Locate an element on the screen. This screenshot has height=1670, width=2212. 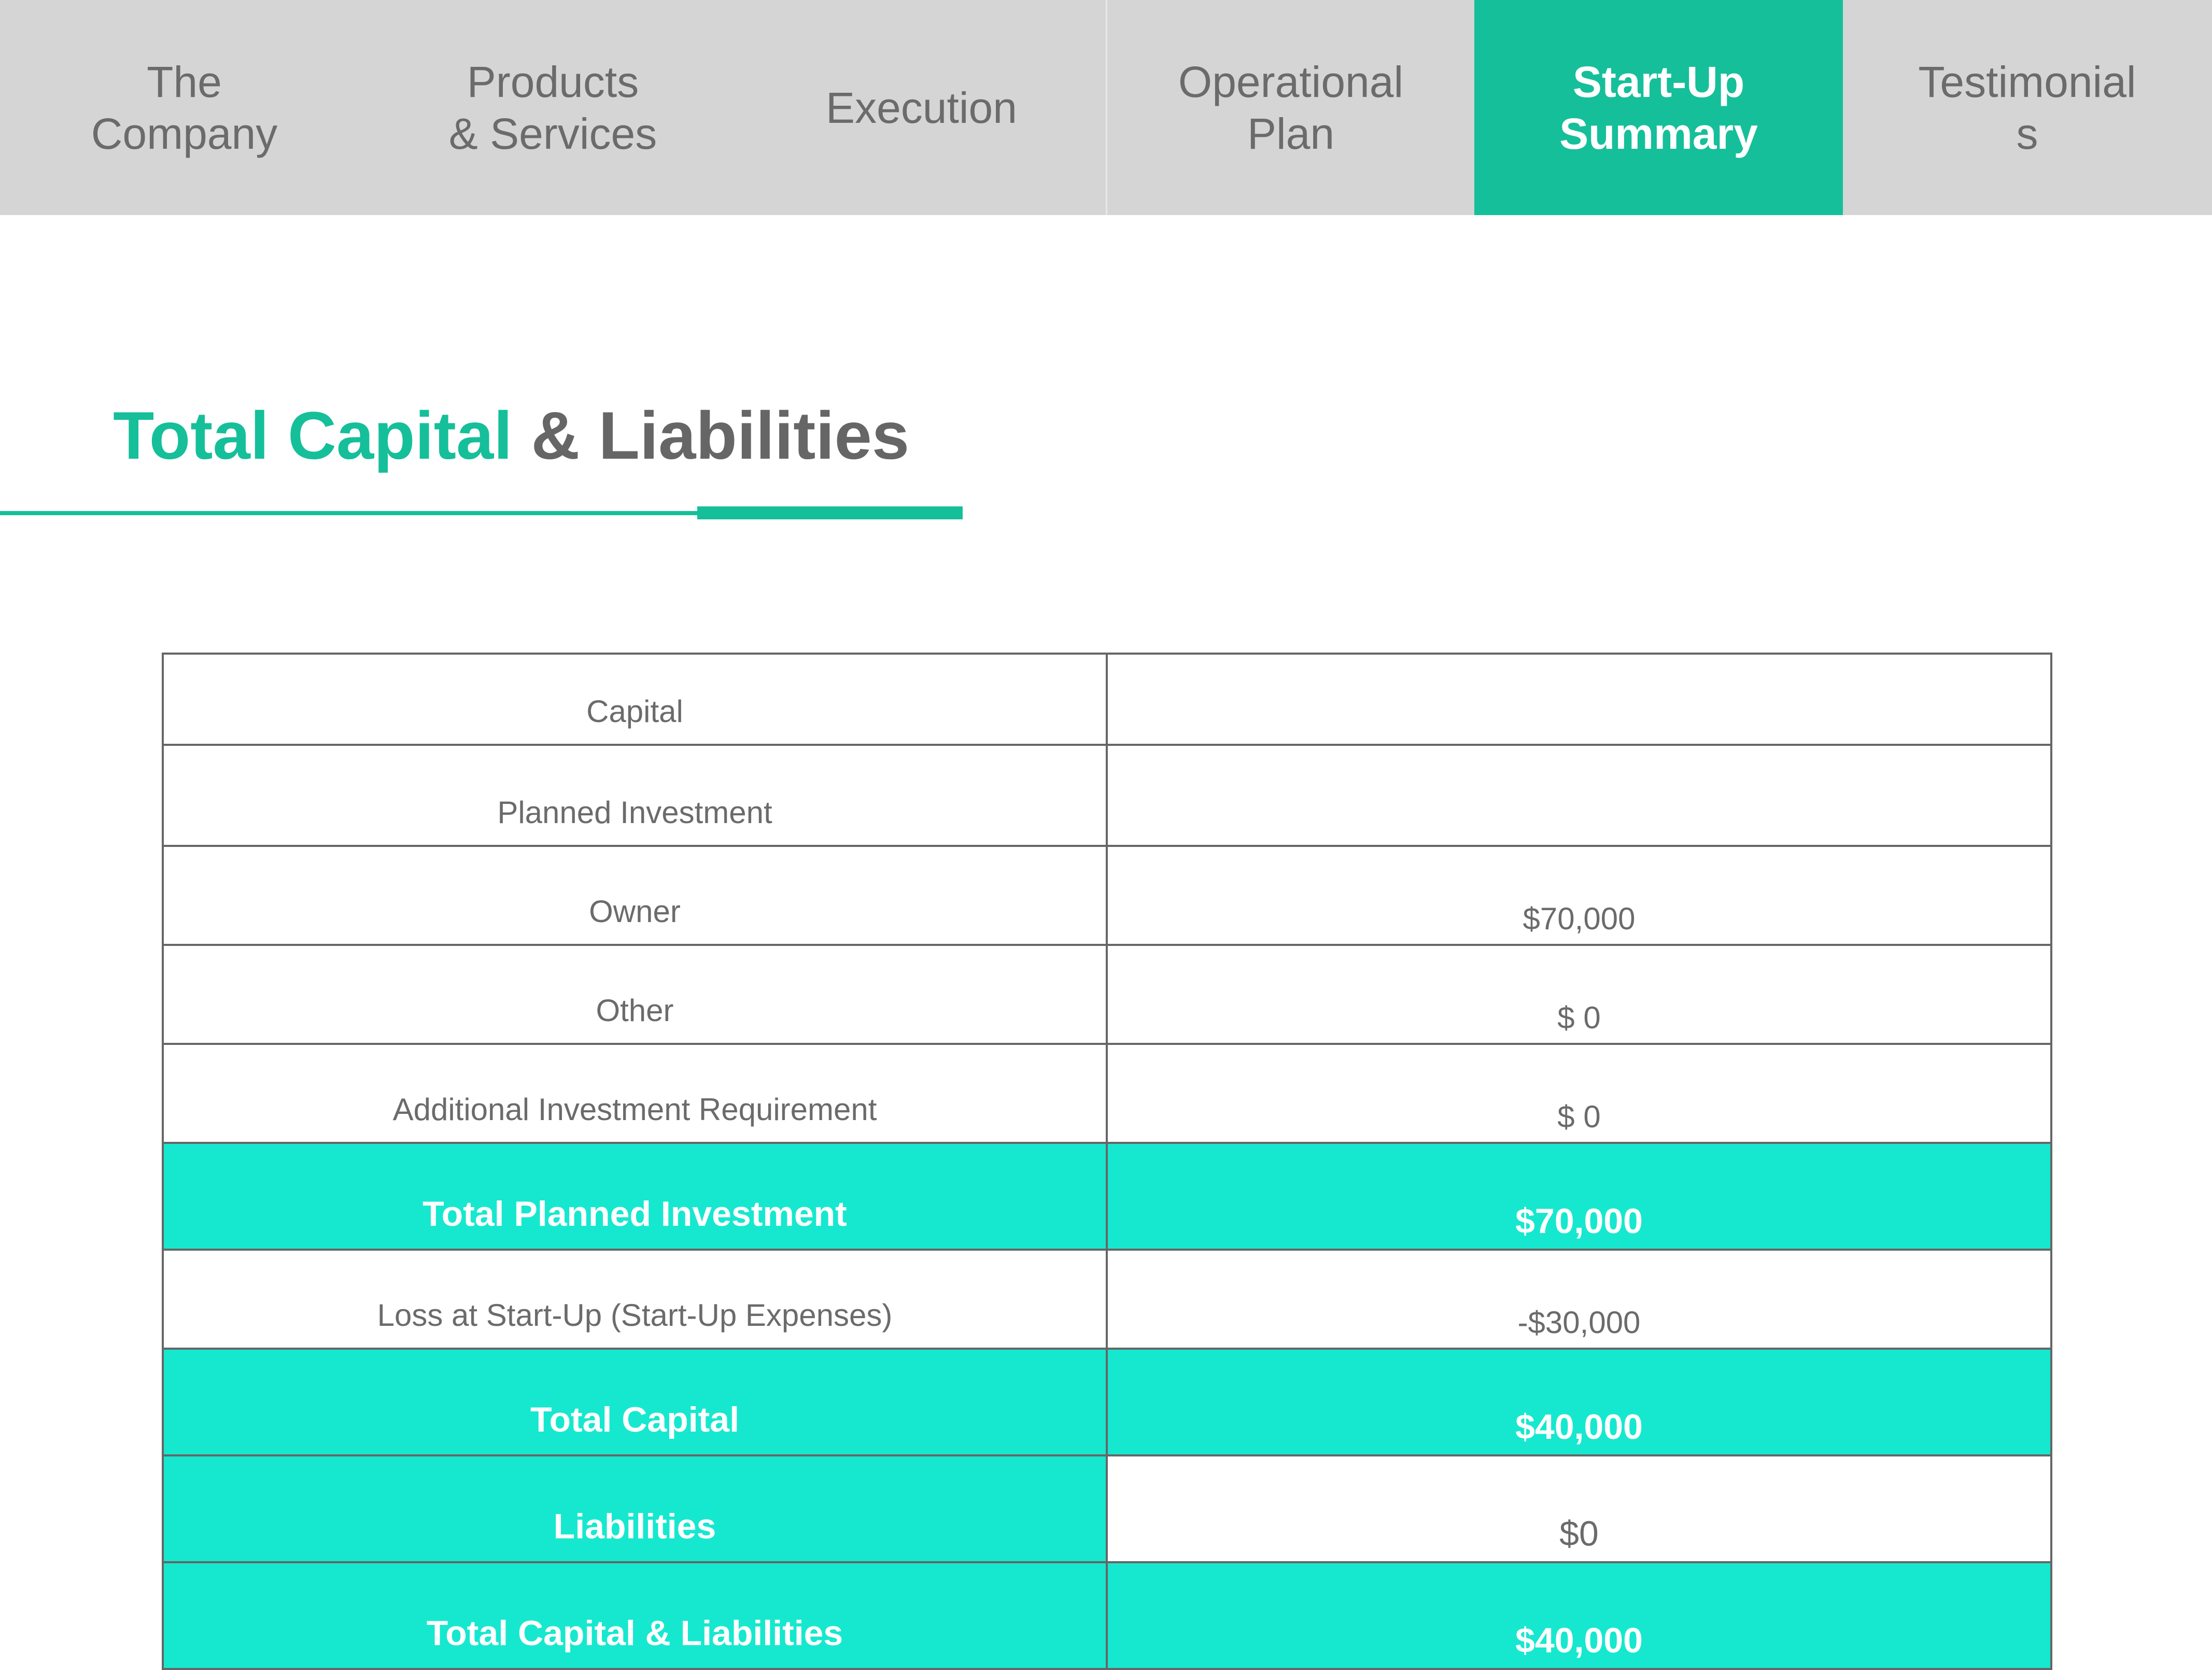
table-row: Planned Investment is located at coordinates (1107, 795).